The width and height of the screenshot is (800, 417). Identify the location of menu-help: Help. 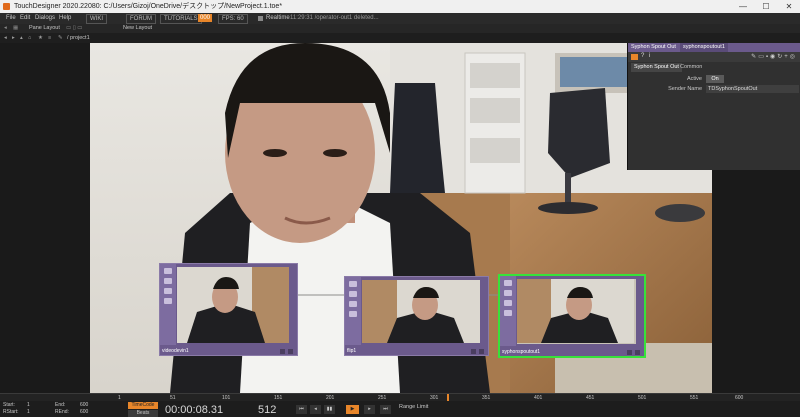
(65, 18).